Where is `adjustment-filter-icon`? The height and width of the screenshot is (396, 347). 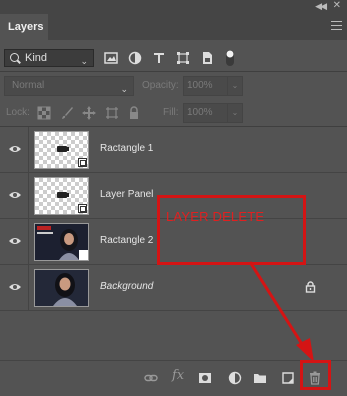
adjustment-filter-icon is located at coordinates (135, 58).